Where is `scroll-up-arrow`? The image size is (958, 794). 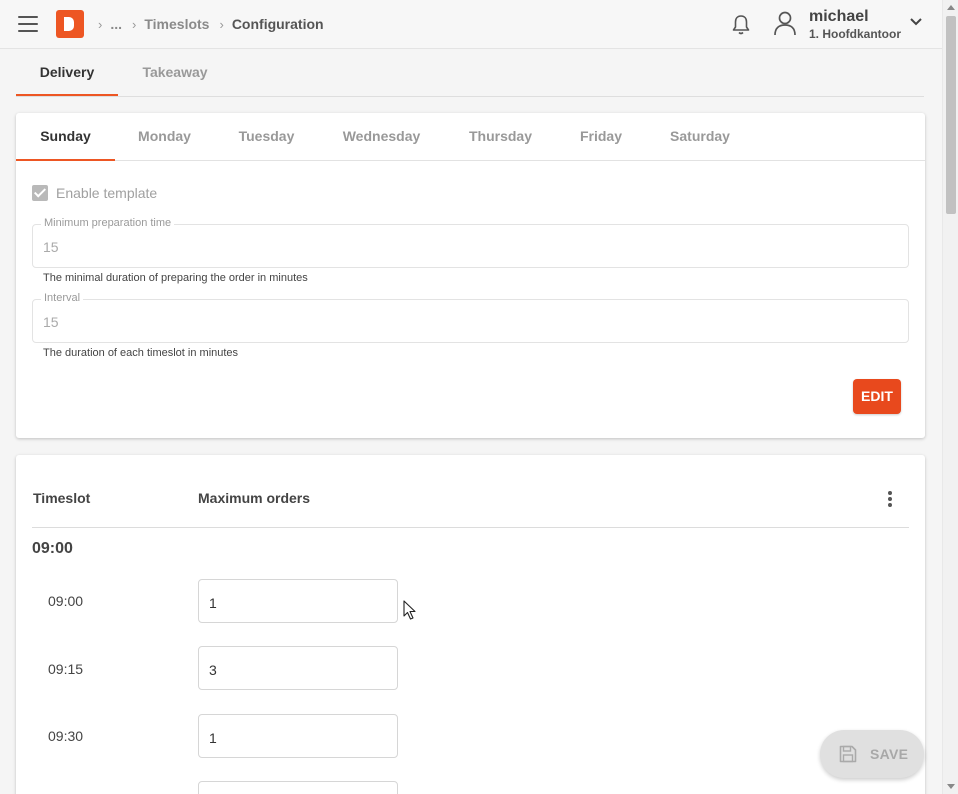 scroll-up-arrow is located at coordinates (951, 7).